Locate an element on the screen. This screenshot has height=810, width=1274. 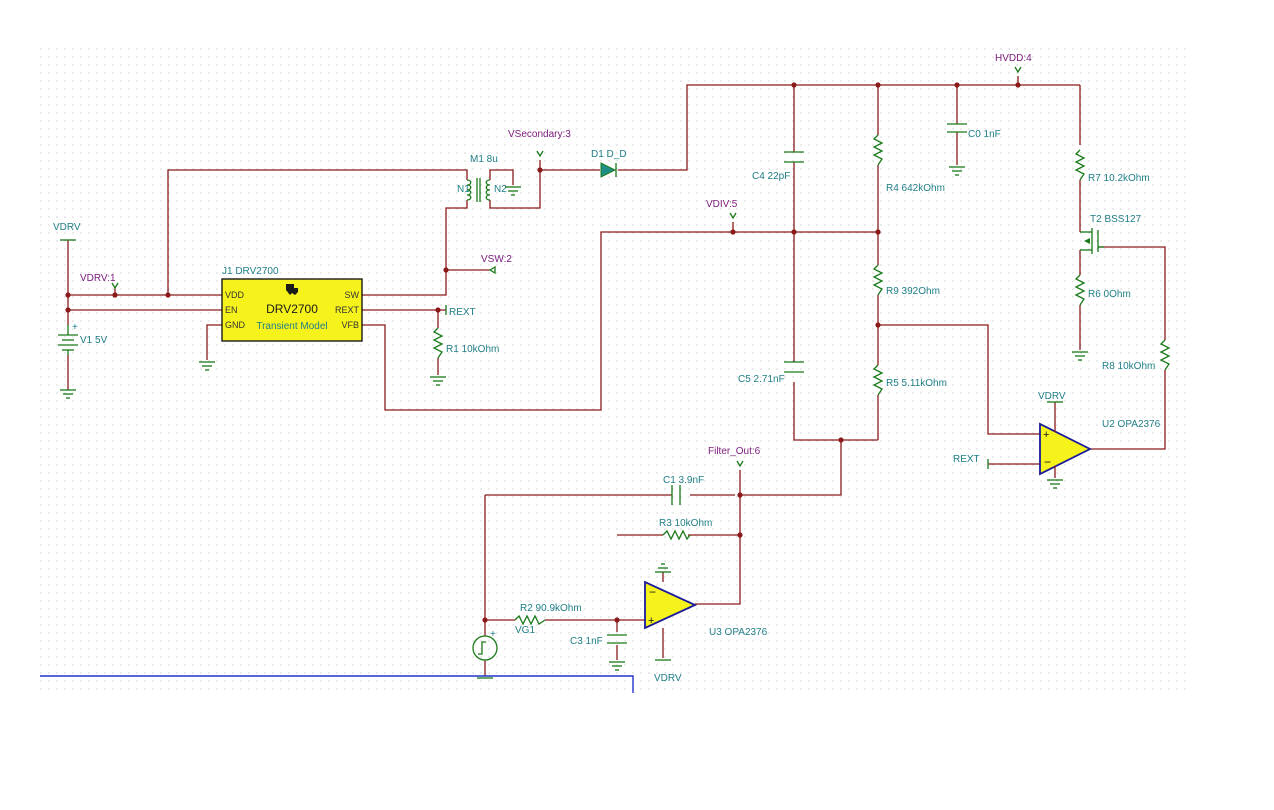
net-vsw: VSW:2 is located at coordinates (496, 259).